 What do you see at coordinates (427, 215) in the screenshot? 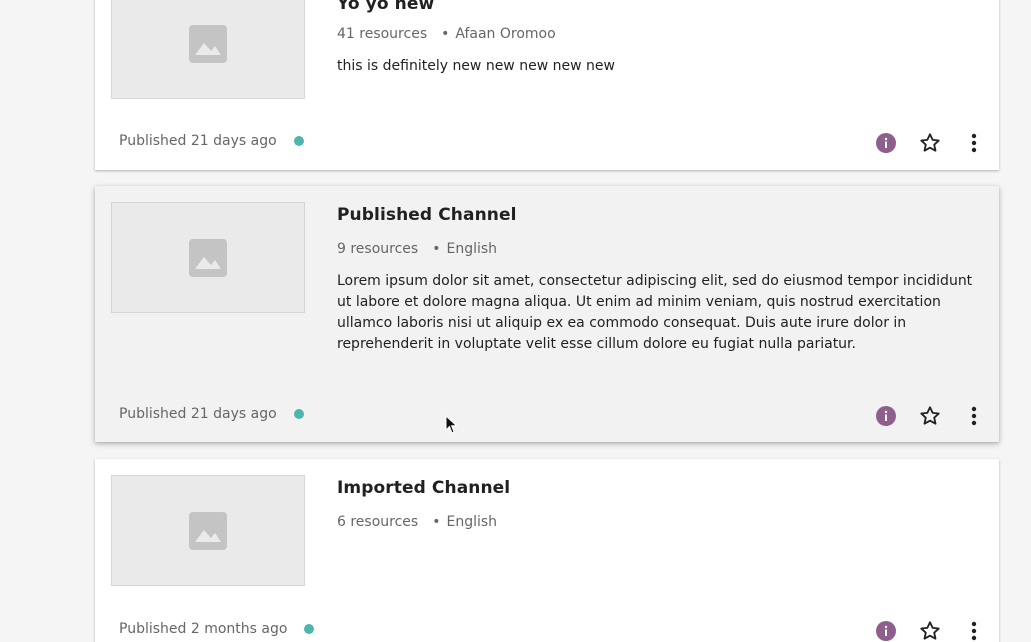
I see `channel-title: Published Channel` at bounding box center [427, 215].